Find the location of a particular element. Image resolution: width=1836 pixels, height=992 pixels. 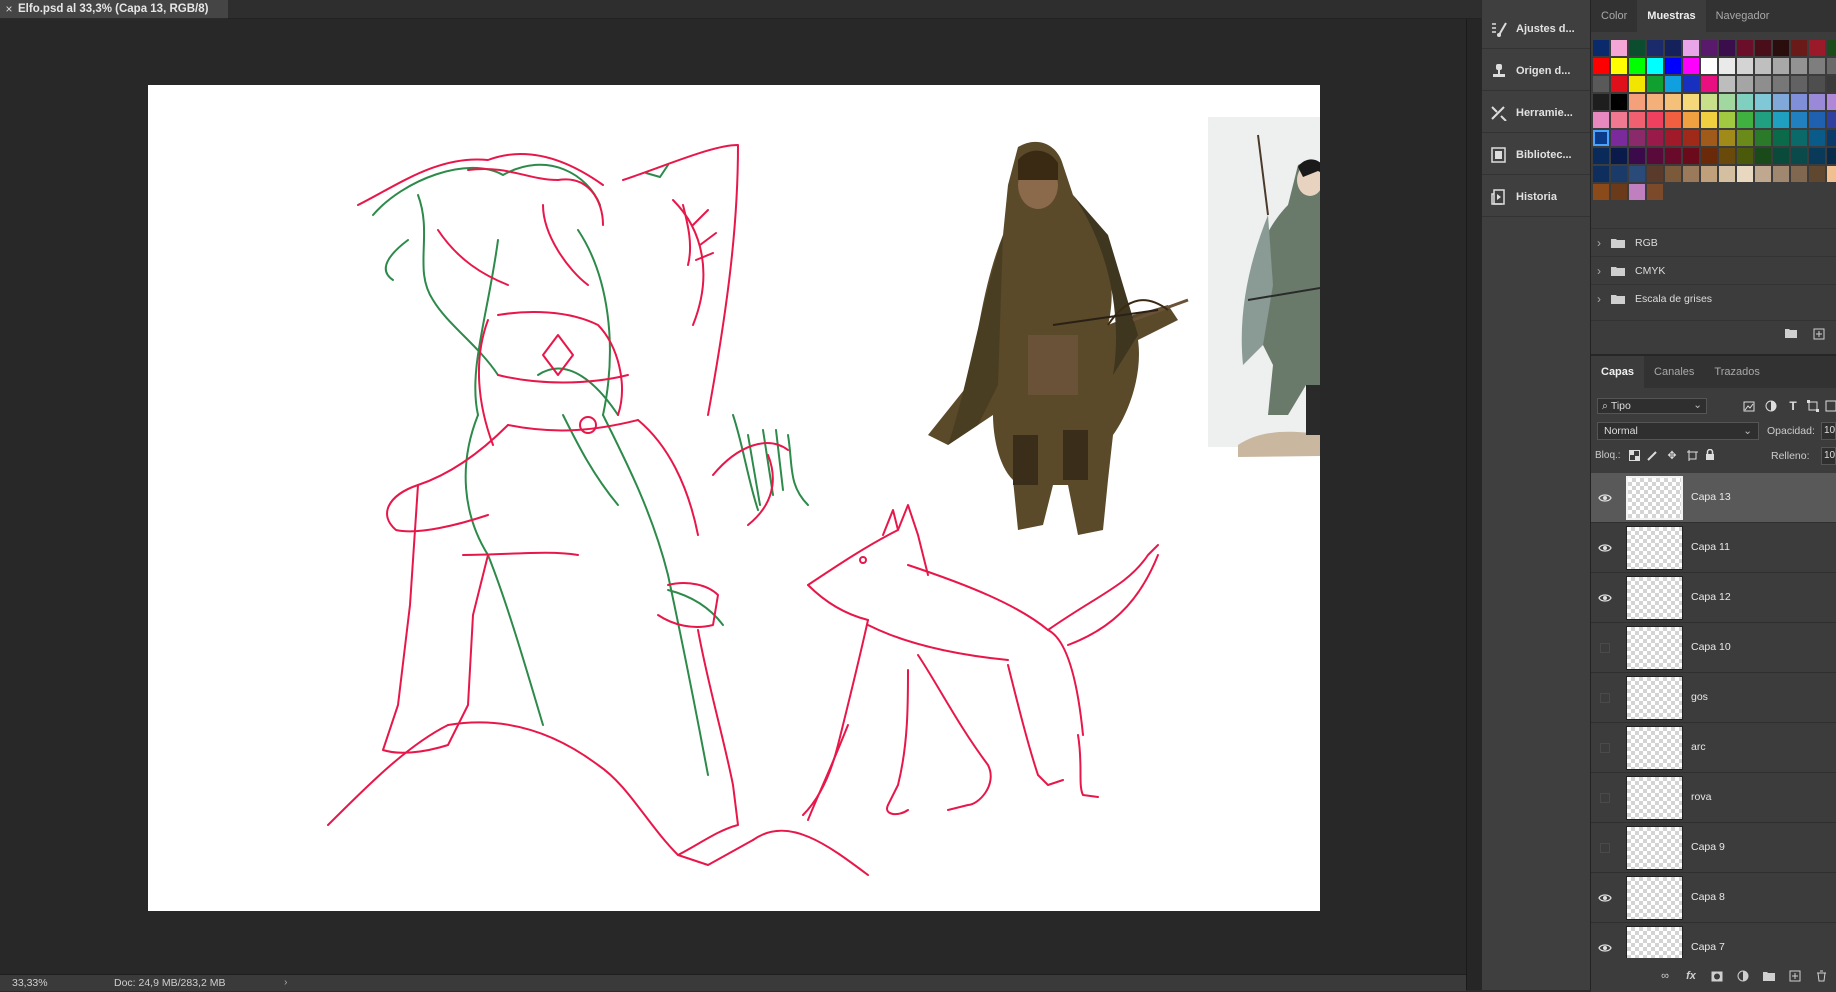

swatch-group-cmyk: › CMYK is located at coordinates (1713, 270).